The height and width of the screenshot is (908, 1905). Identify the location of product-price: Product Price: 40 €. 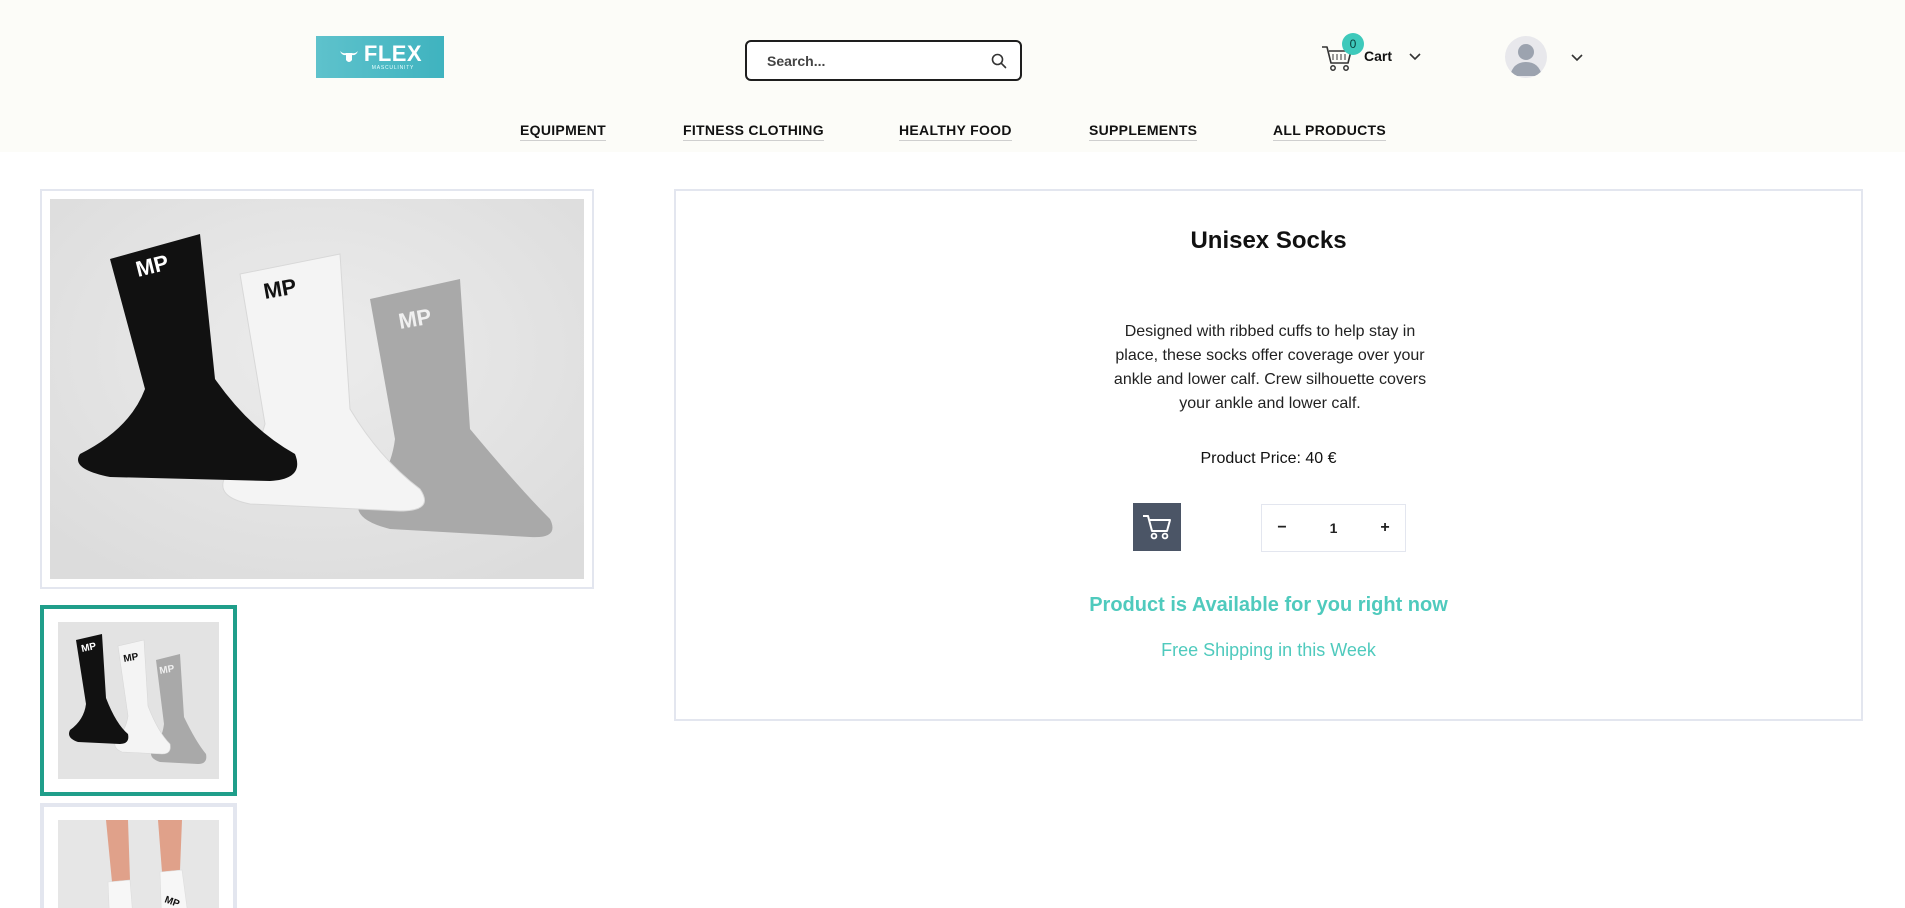
(1268, 458).